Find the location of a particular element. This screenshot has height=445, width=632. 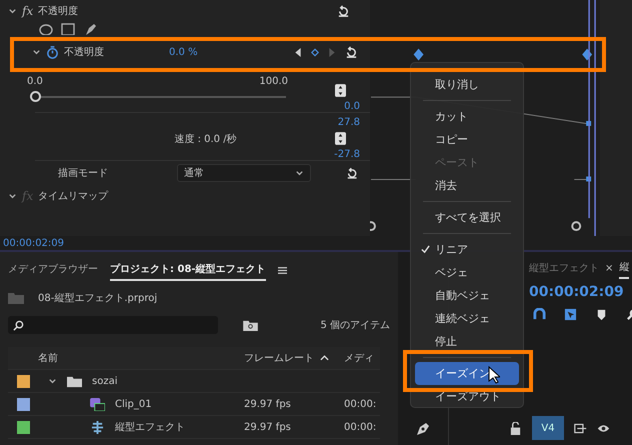

blend-mode-label: 描画モード is located at coordinates (83, 173).